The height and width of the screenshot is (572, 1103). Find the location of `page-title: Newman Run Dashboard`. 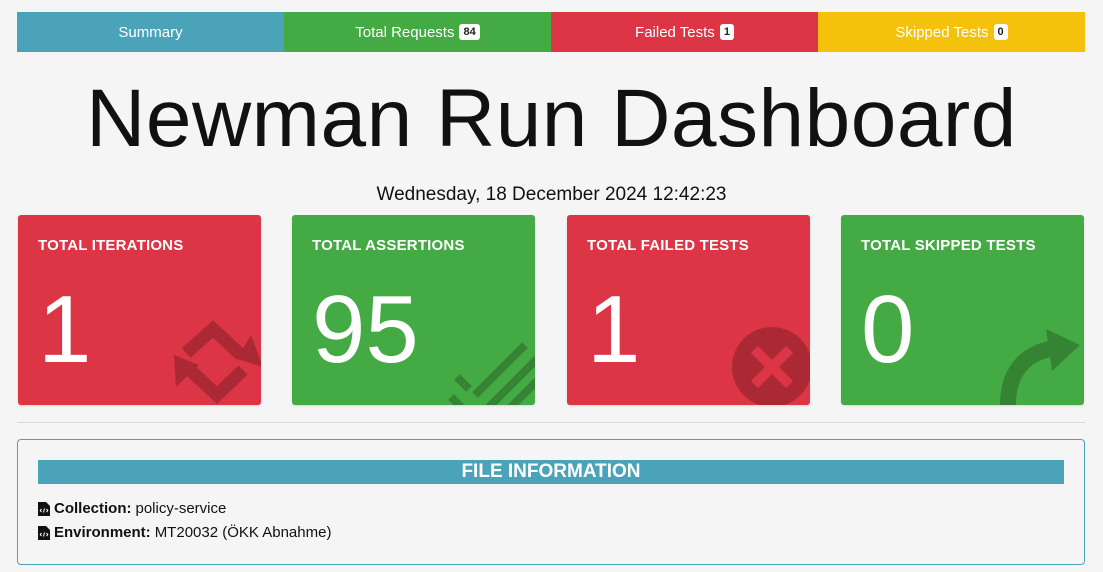

page-title: Newman Run Dashboard is located at coordinates (551, 118).